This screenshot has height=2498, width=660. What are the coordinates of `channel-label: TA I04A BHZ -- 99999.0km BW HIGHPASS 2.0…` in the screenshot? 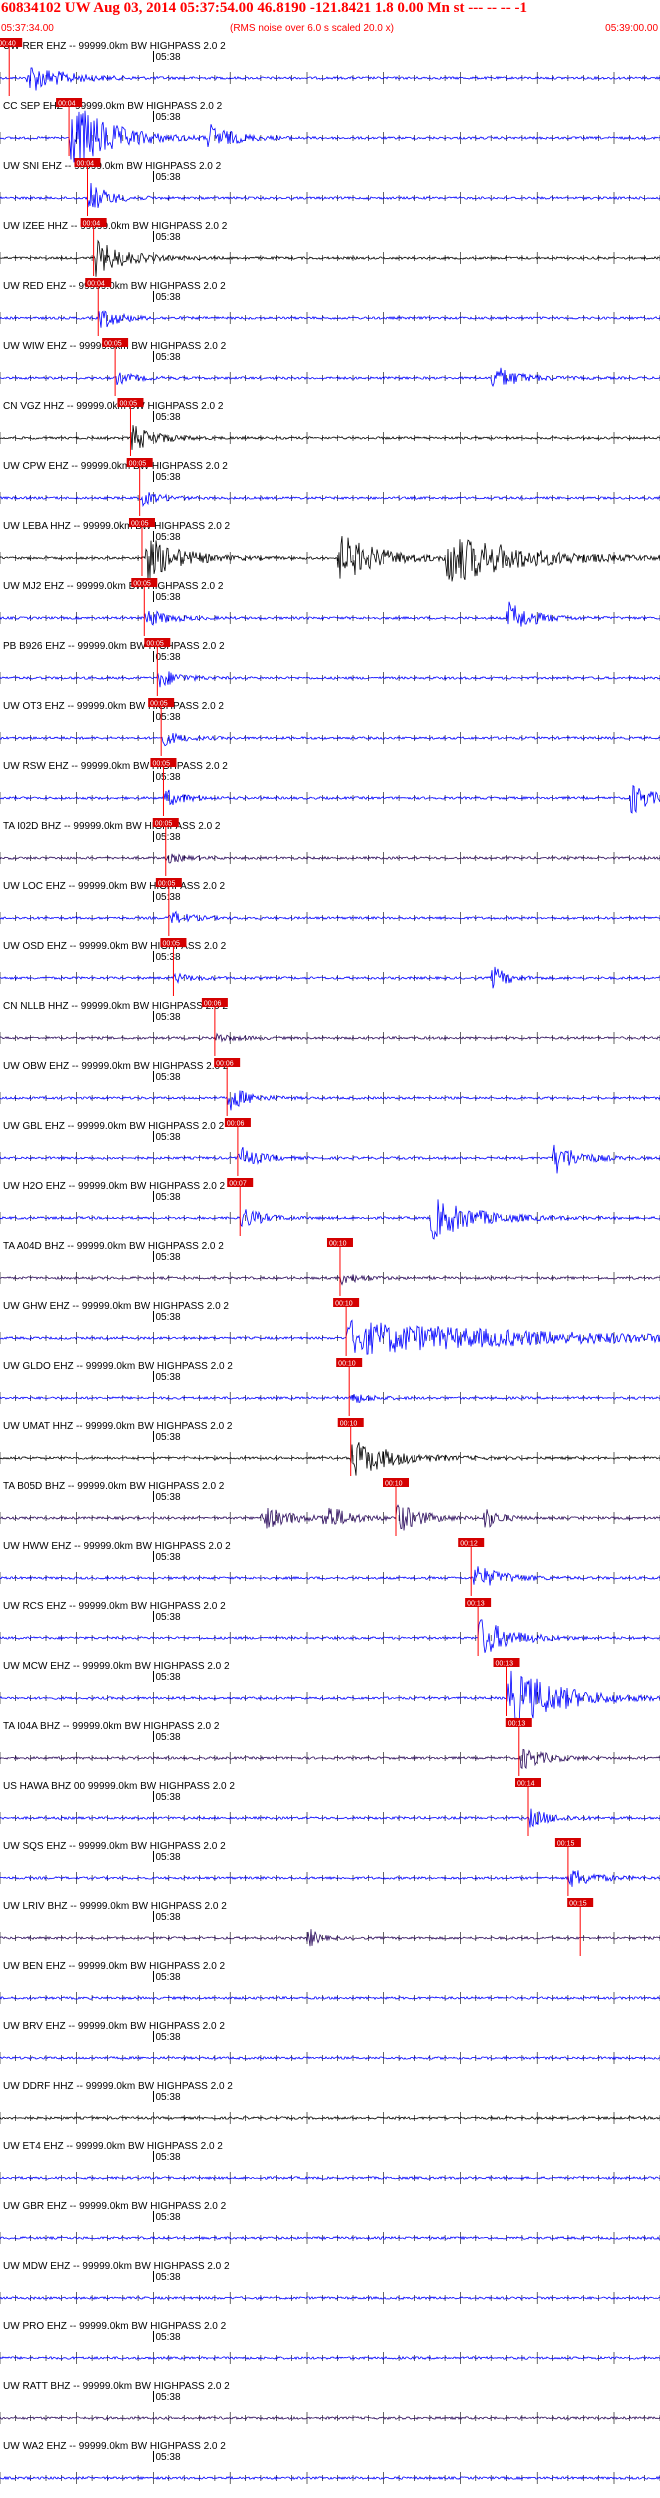 It's located at (111, 1726).